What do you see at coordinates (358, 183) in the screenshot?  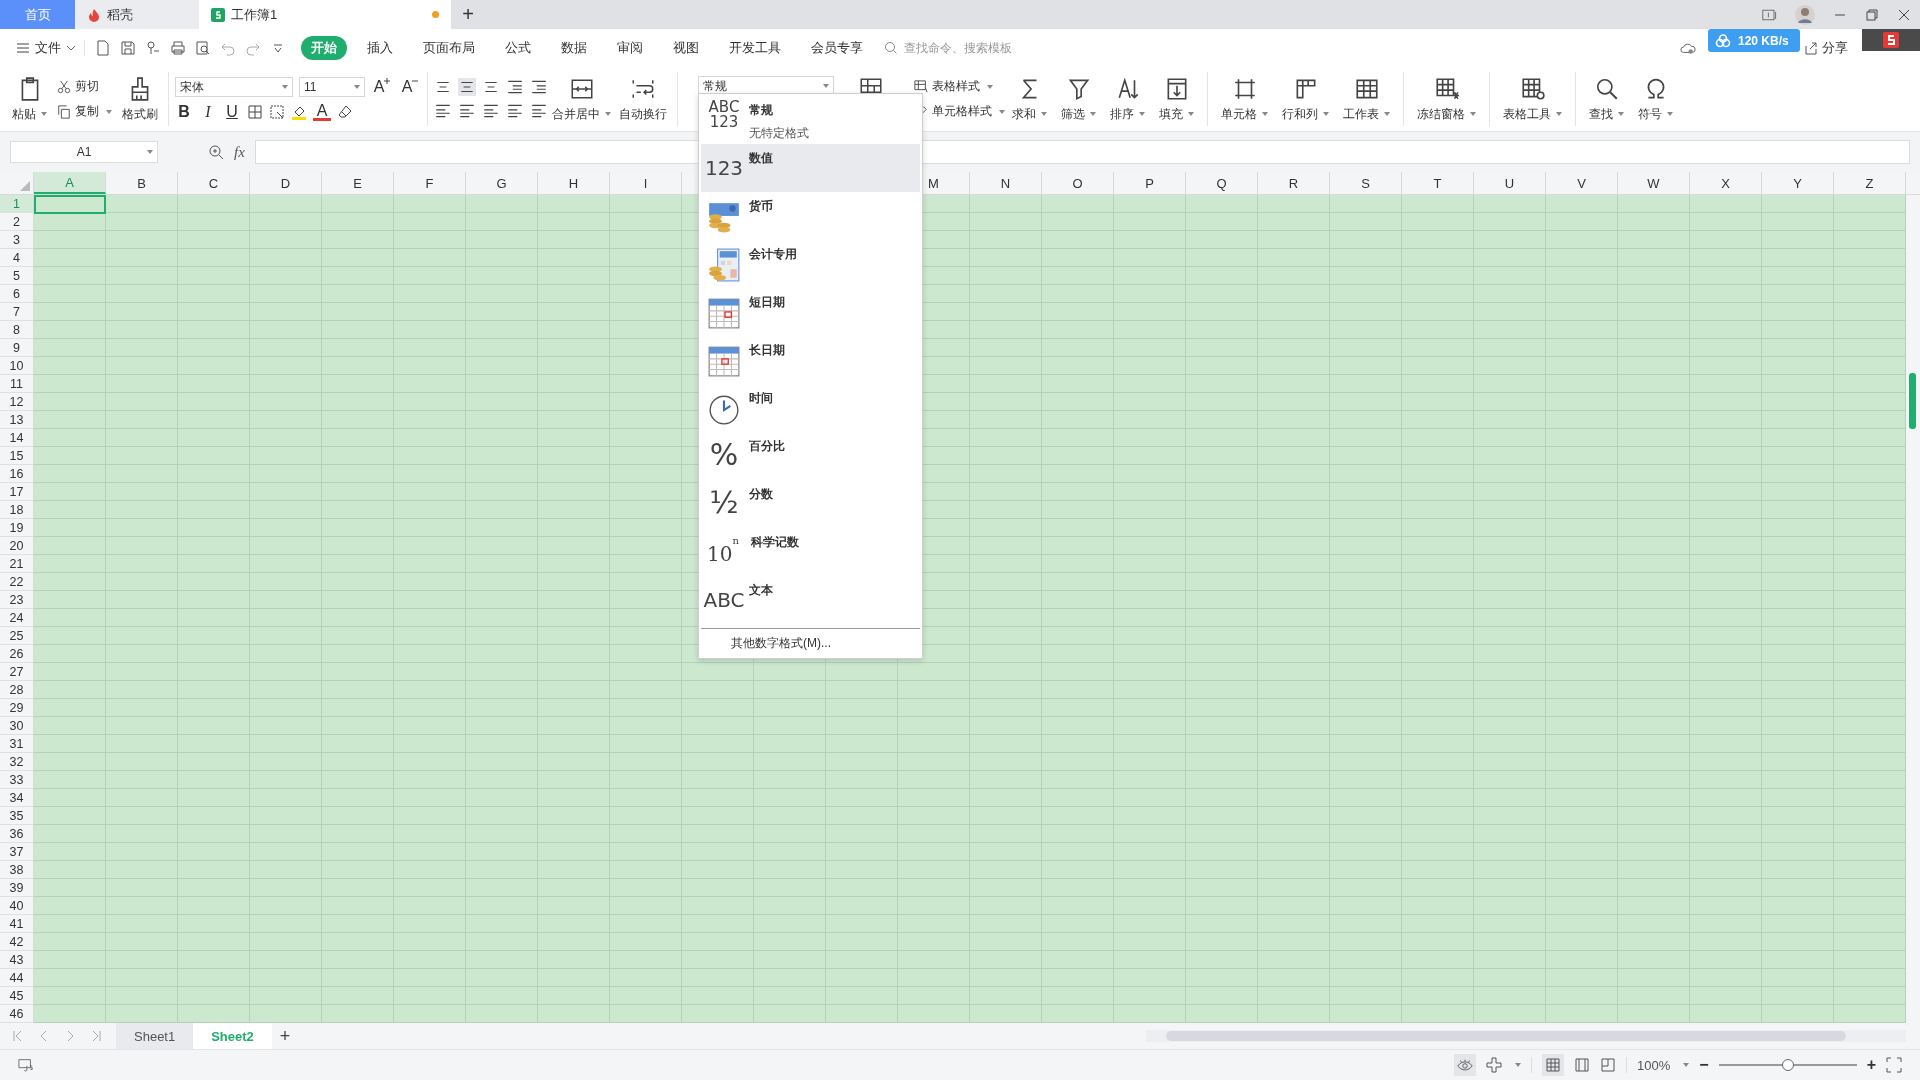 I see `column-header: E` at bounding box center [358, 183].